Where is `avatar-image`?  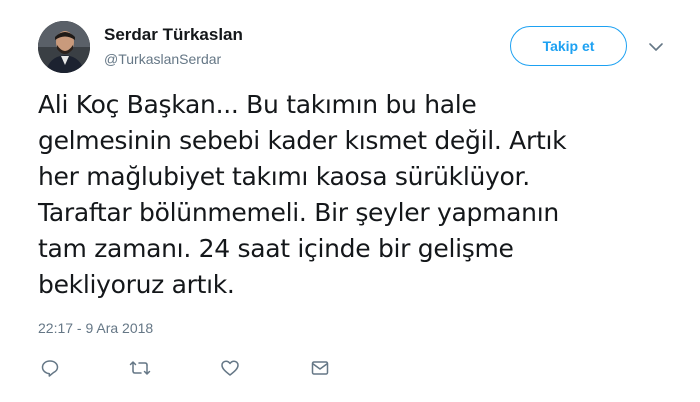
avatar-image is located at coordinates (64, 47).